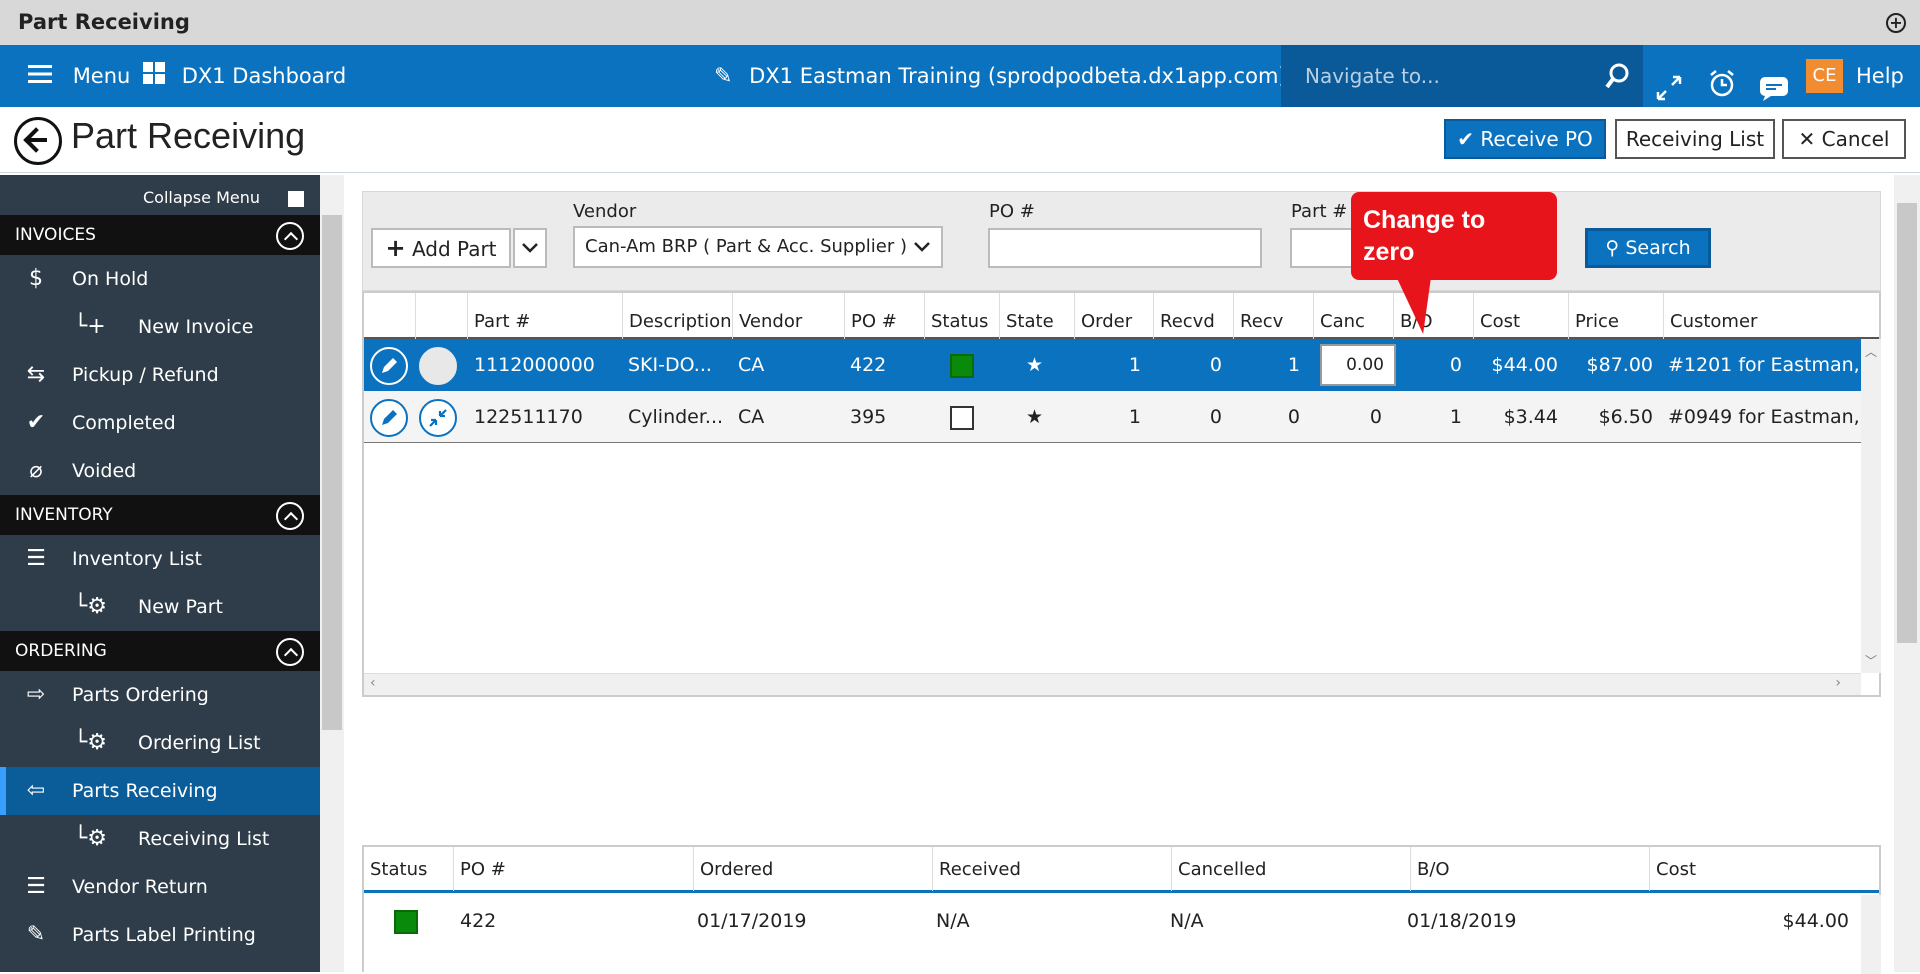 Image resolution: width=1920 pixels, height=974 pixels. I want to click on back-arrow-icon, so click(38, 141).